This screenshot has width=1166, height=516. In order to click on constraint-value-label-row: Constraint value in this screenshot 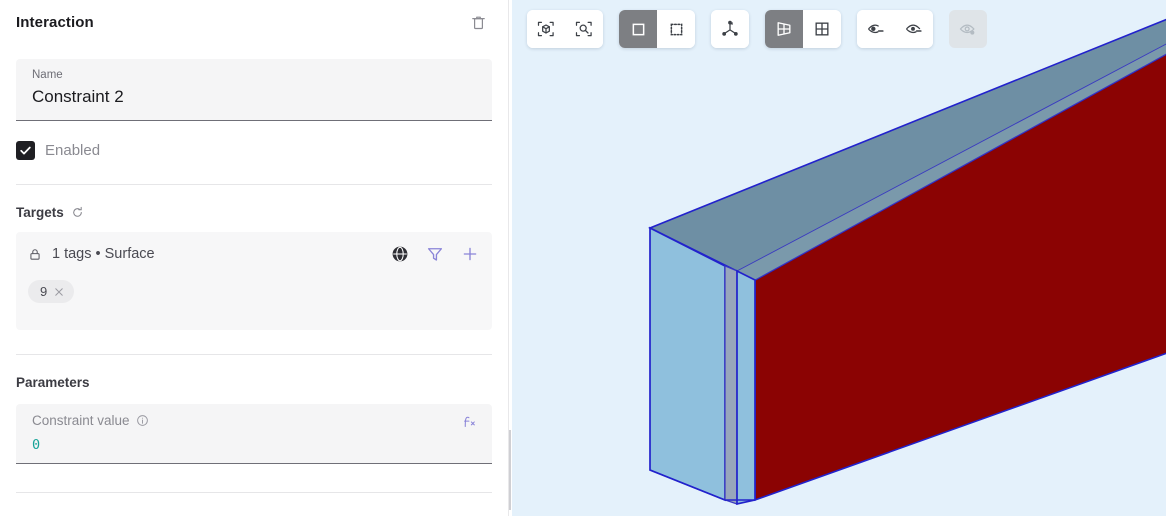, I will do `click(91, 420)`.